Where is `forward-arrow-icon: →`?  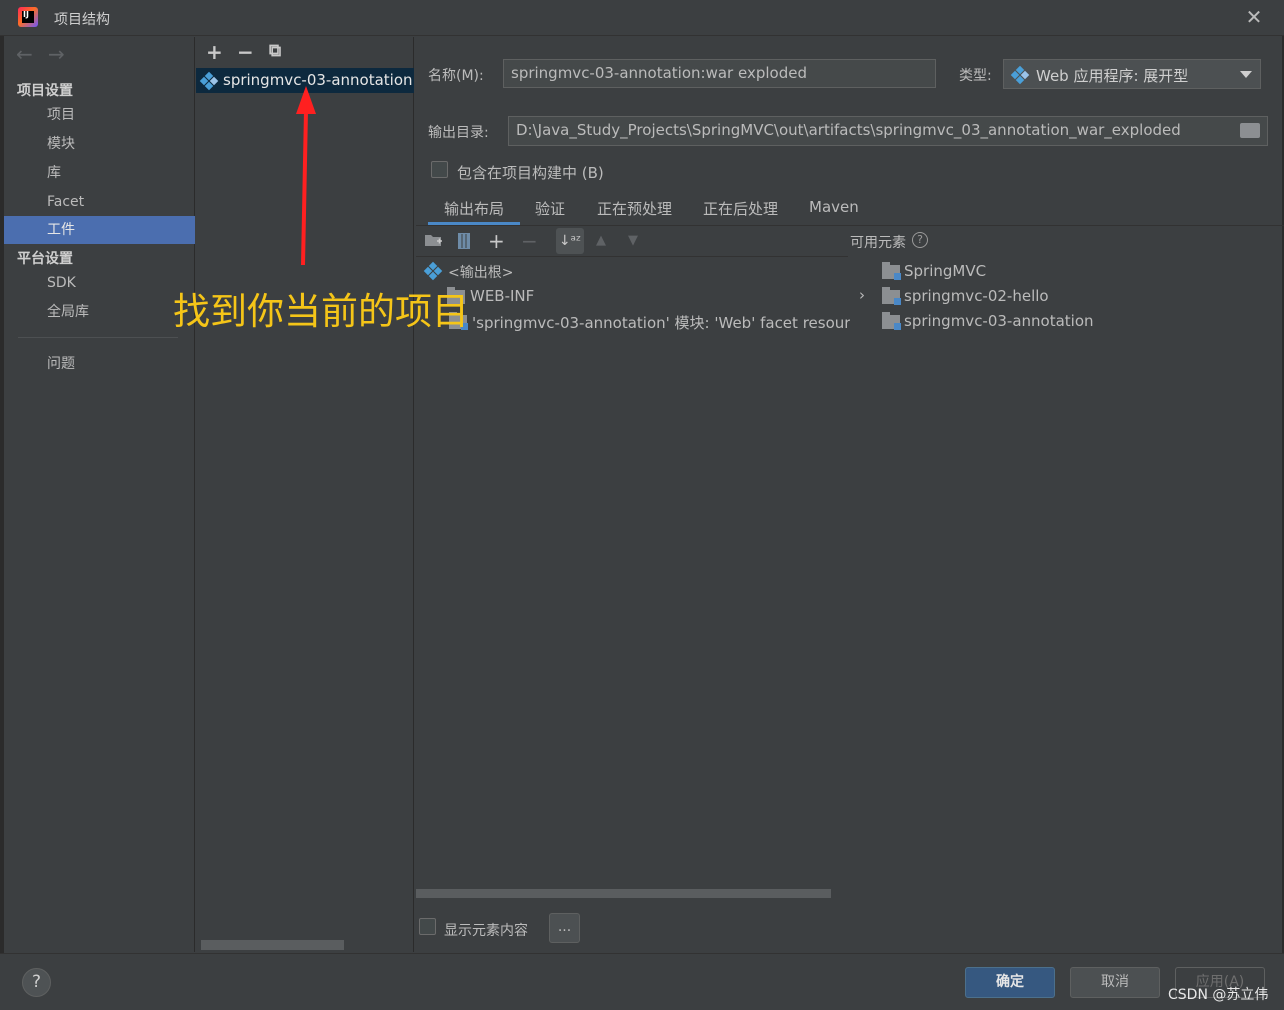 forward-arrow-icon: → is located at coordinates (56, 54).